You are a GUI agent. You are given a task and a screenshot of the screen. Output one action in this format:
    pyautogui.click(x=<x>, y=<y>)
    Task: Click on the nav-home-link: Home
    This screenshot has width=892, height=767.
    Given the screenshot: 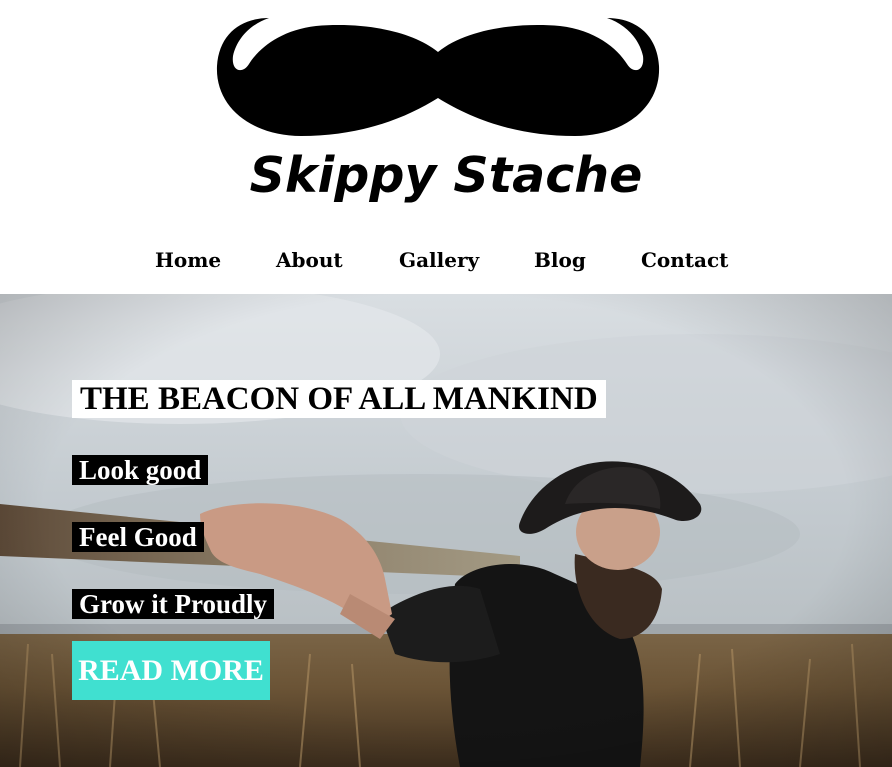 What is the action you would take?
    pyautogui.click(x=188, y=260)
    